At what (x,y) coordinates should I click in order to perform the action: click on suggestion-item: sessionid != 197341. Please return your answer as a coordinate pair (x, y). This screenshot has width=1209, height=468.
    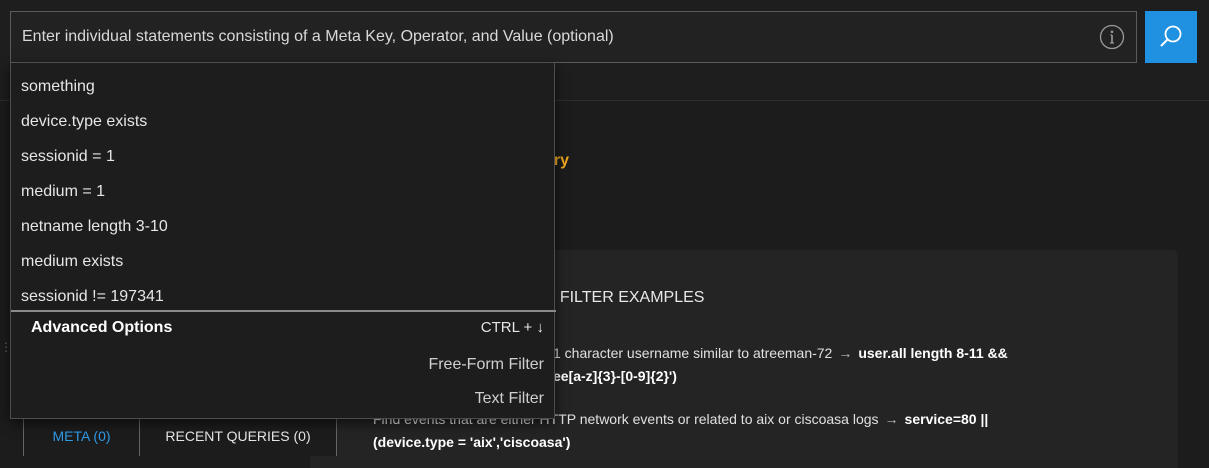
    Looking at the image, I should click on (92, 297).